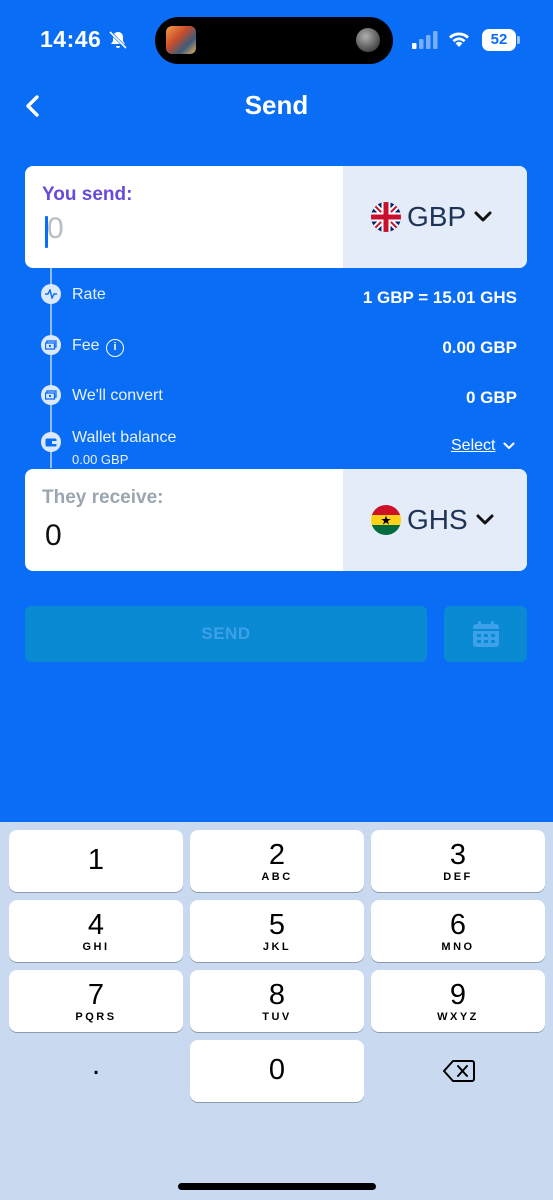 The height and width of the screenshot is (1200, 553). What do you see at coordinates (96, 931) in the screenshot?
I see `key-4: 4 GHI` at bounding box center [96, 931].